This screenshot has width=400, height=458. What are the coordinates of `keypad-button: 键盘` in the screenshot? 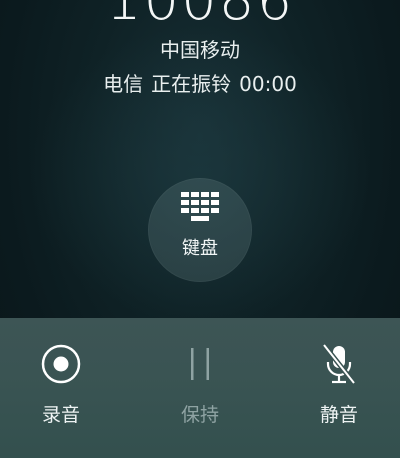 It's located at (200, 230).